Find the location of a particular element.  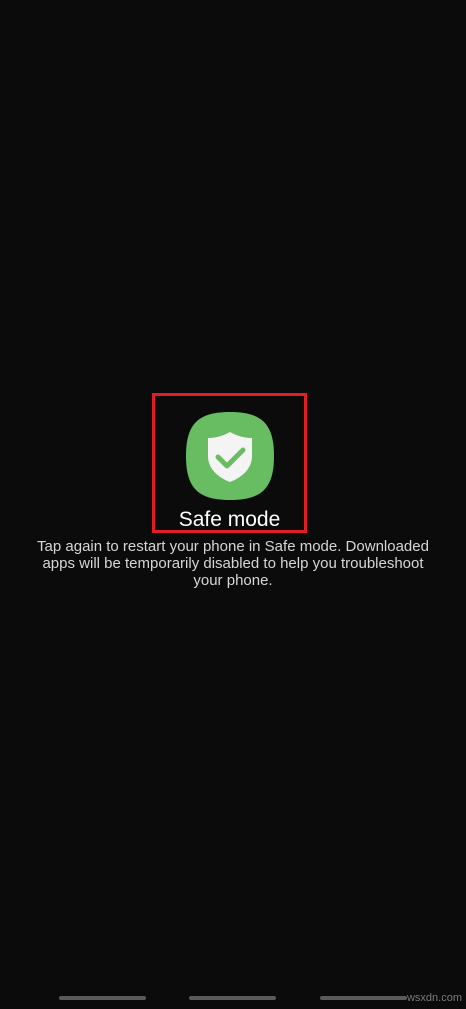

recent-apps-handle is located at coordinates (102, 998).